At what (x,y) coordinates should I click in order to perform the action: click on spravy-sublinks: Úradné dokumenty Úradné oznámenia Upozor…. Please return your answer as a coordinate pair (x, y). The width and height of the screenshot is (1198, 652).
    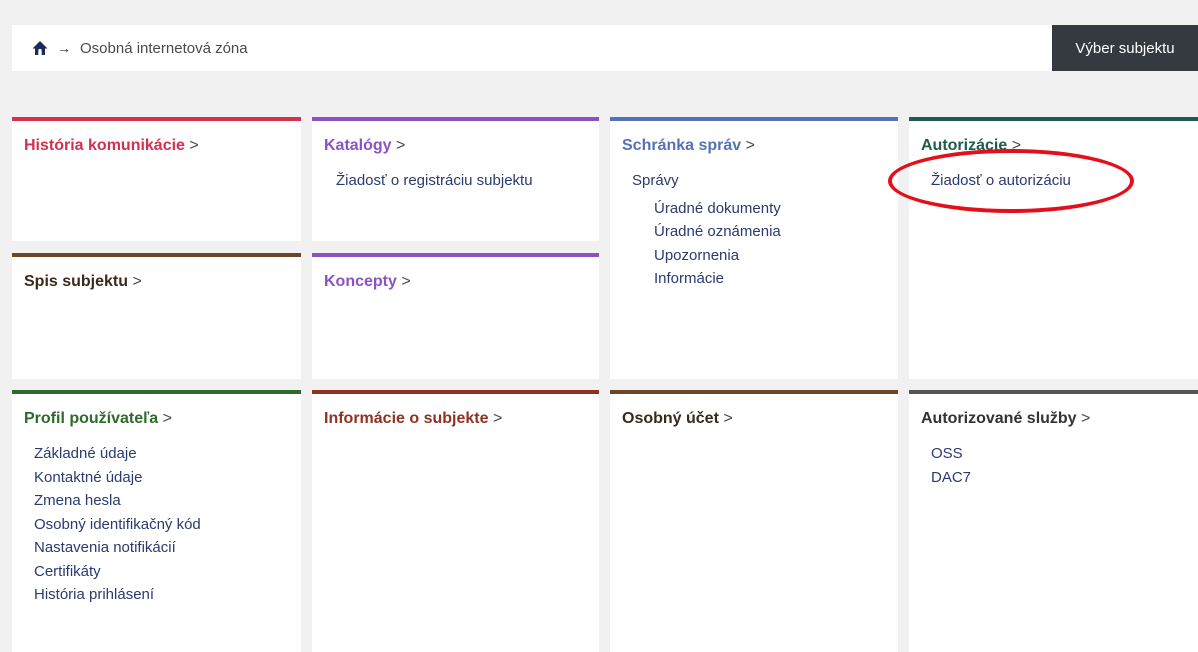
    Looking at the image, I should click on (717, 244).